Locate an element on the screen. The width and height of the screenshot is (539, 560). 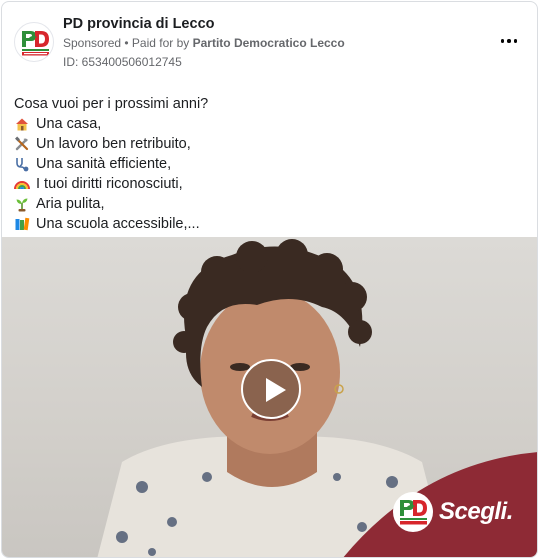
books-emoji is located at coordinates (22, 224).